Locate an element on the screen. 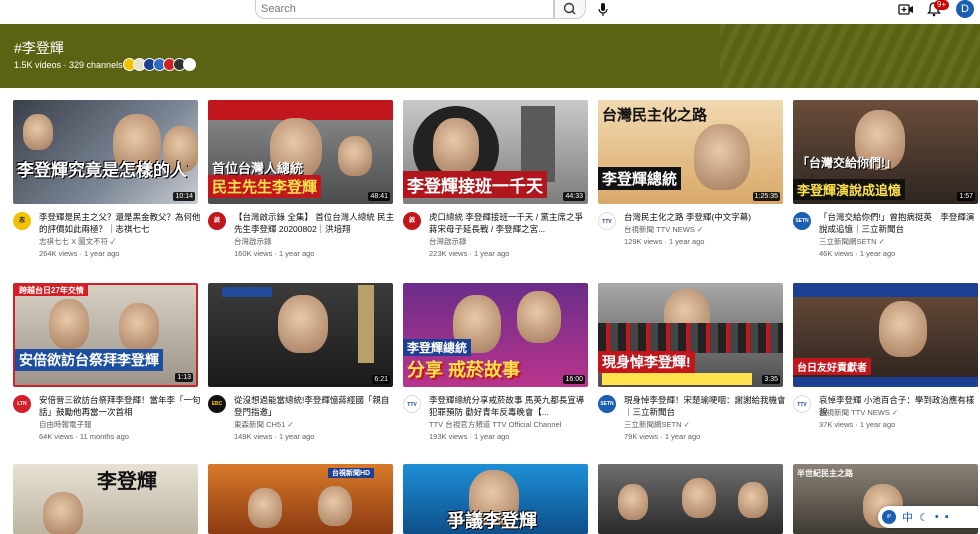  video-stats: 193K views · 1 year ago is located at coordinates (469, 436).